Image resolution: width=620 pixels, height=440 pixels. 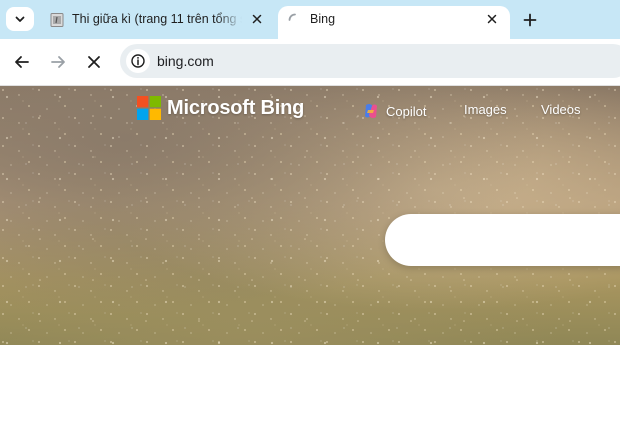 I want to click on nav-images: Images, so click(x=485, y=109).